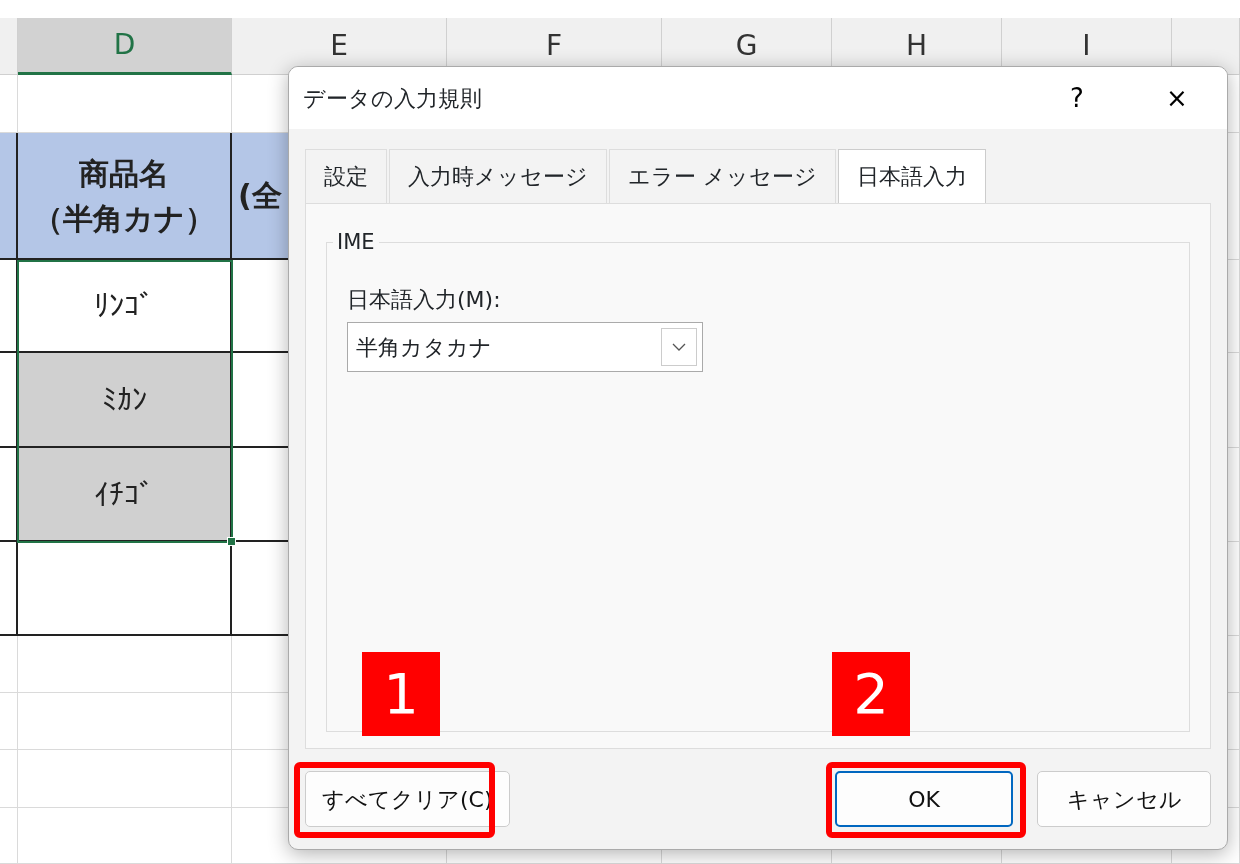  I want to click on column-header: D, so click(125, 46).